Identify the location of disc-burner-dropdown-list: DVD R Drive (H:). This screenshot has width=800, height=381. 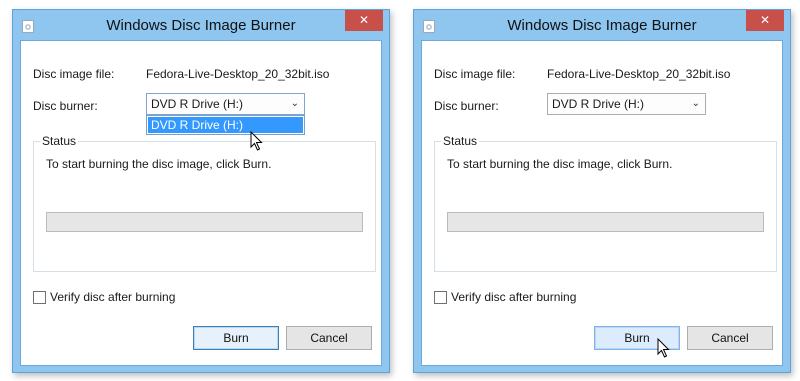
(225, 125).